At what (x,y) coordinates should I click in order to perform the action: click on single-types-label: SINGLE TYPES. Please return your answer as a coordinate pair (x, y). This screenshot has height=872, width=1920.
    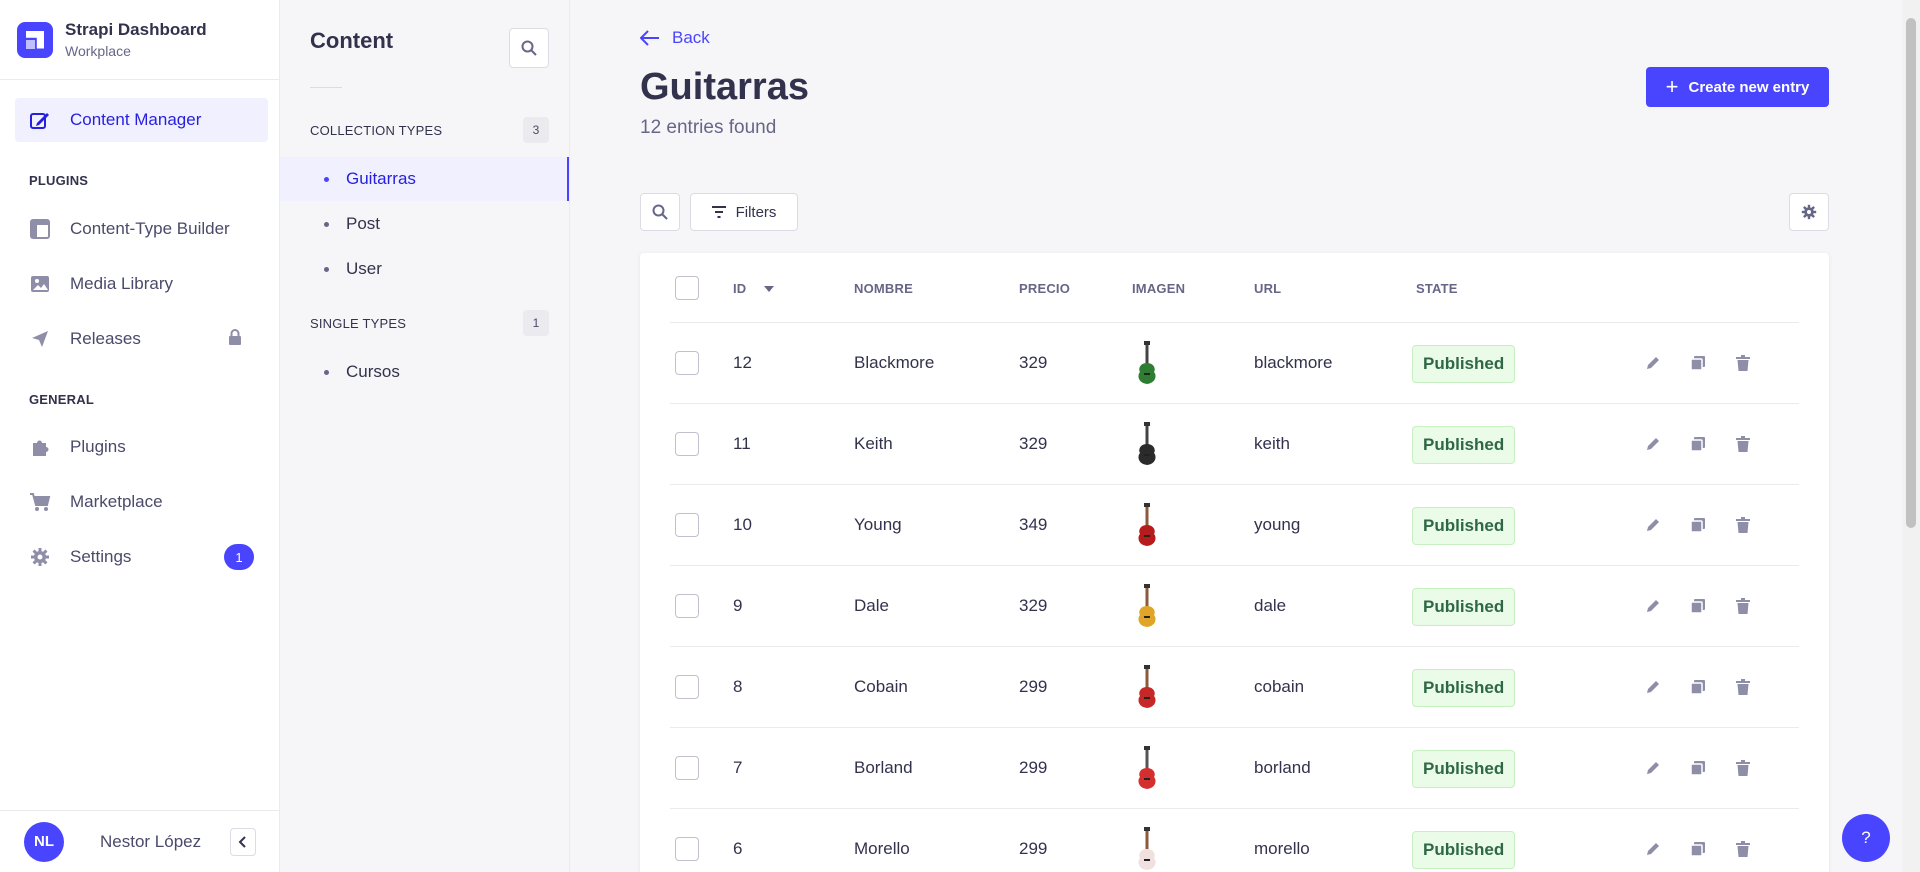
    Looking at the image, I should click on (358, 323).